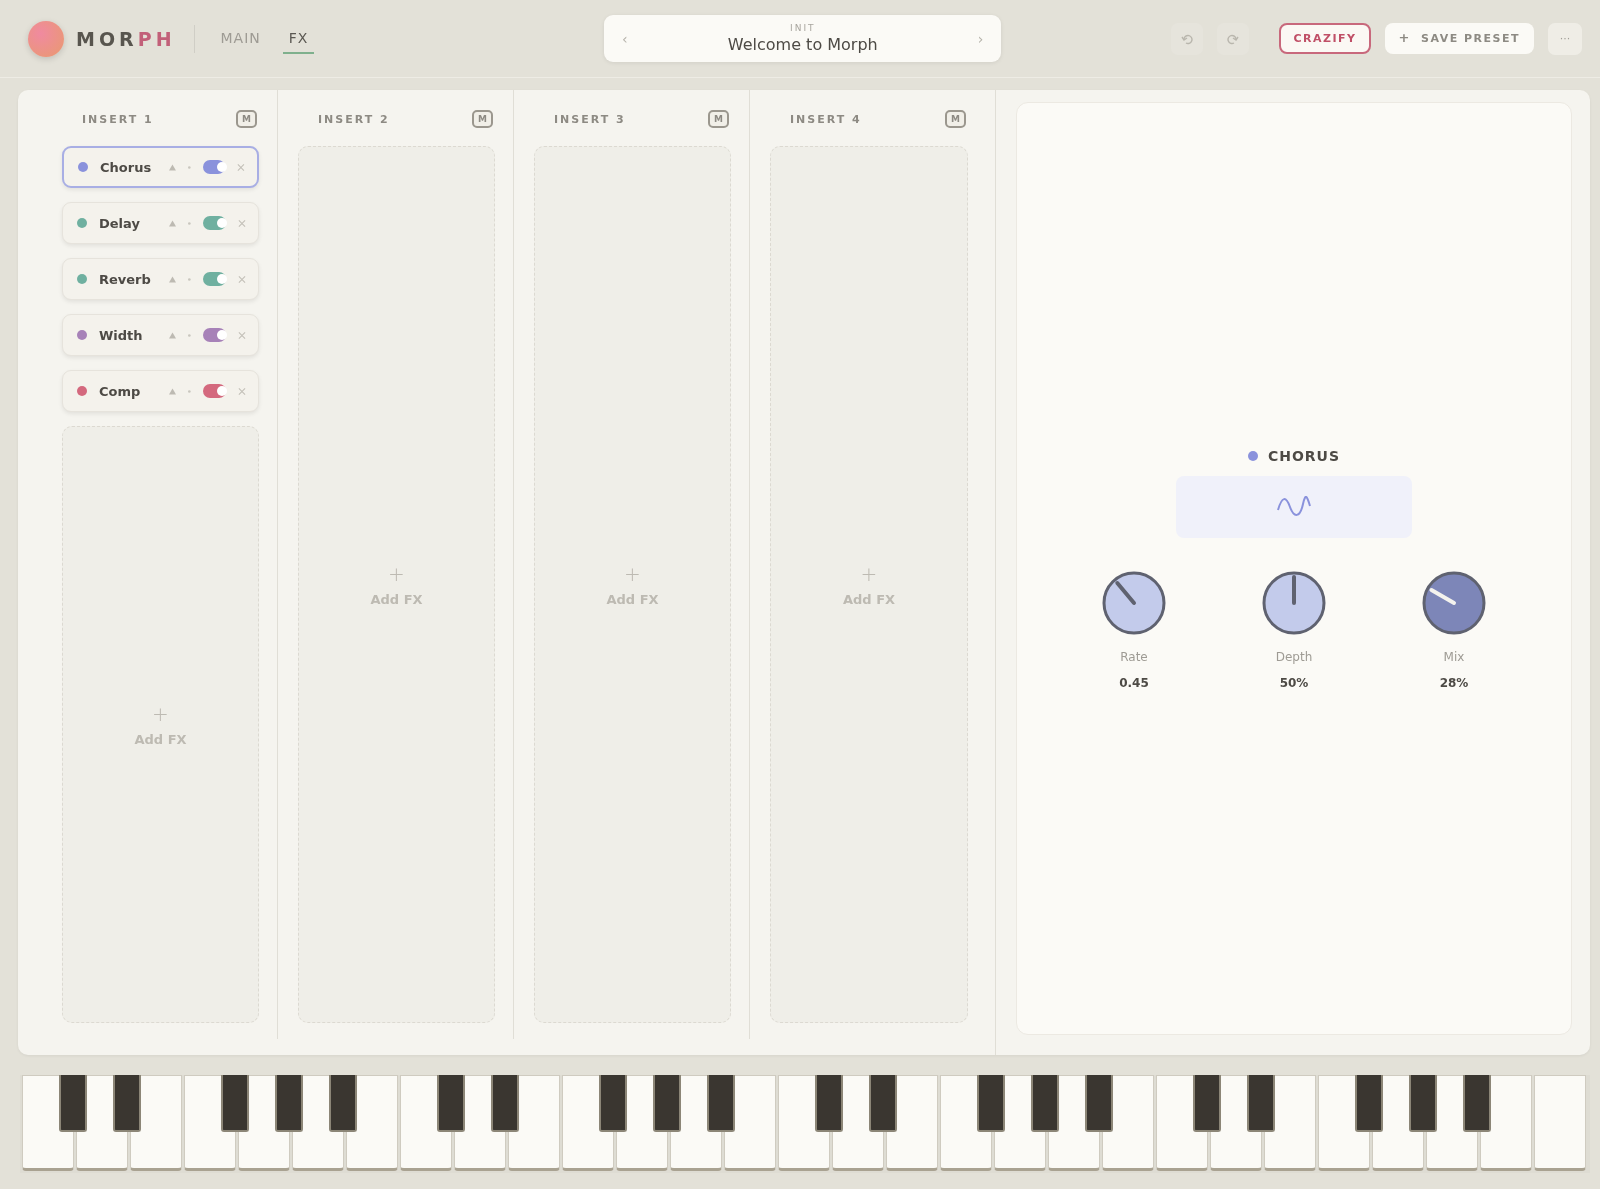  I want to click on preset-bank: INIT, so click(803, 28).